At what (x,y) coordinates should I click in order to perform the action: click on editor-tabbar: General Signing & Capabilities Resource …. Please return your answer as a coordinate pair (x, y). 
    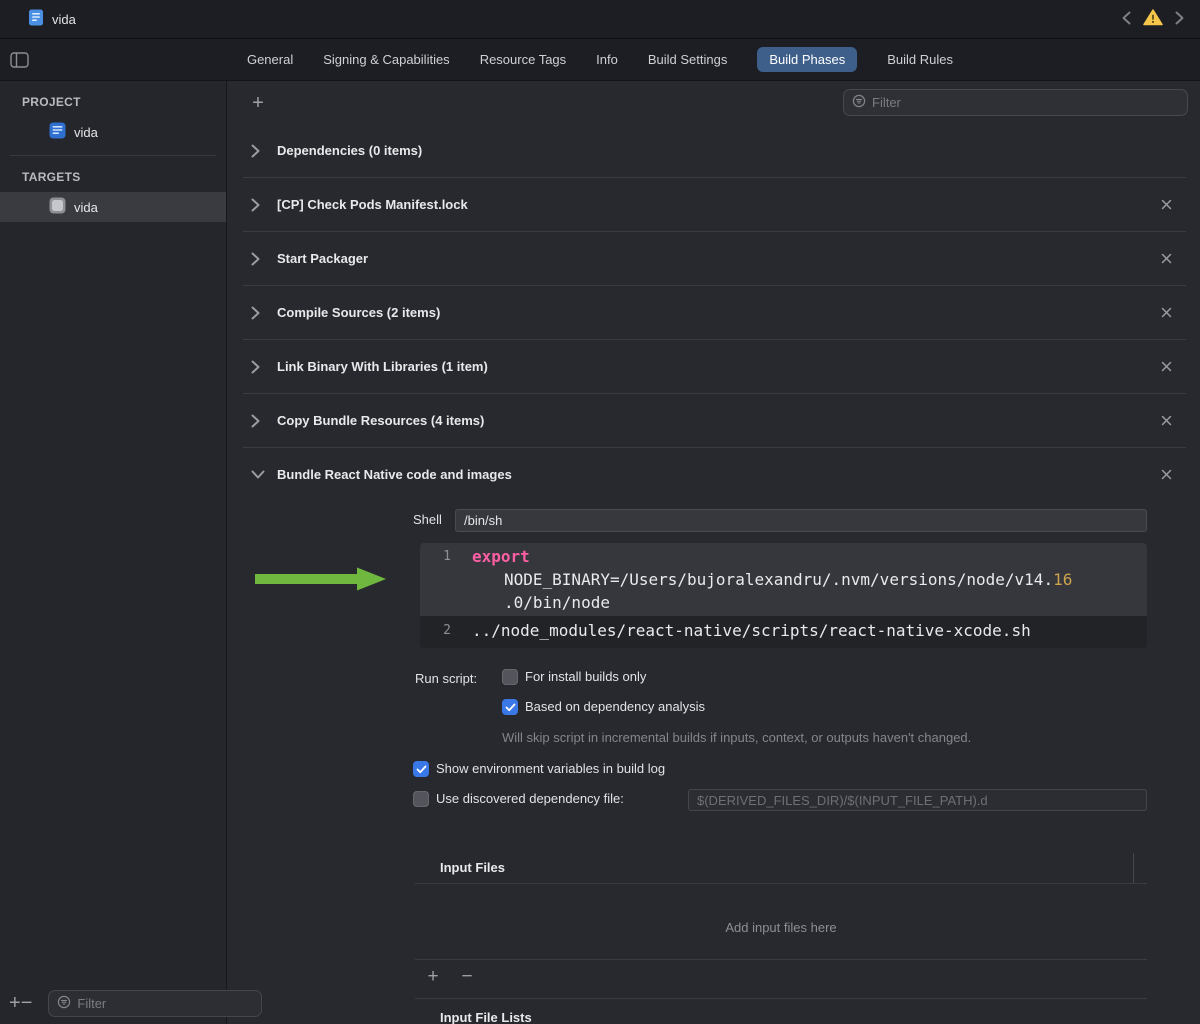
    Looking at the image, I should click on (600, 60).